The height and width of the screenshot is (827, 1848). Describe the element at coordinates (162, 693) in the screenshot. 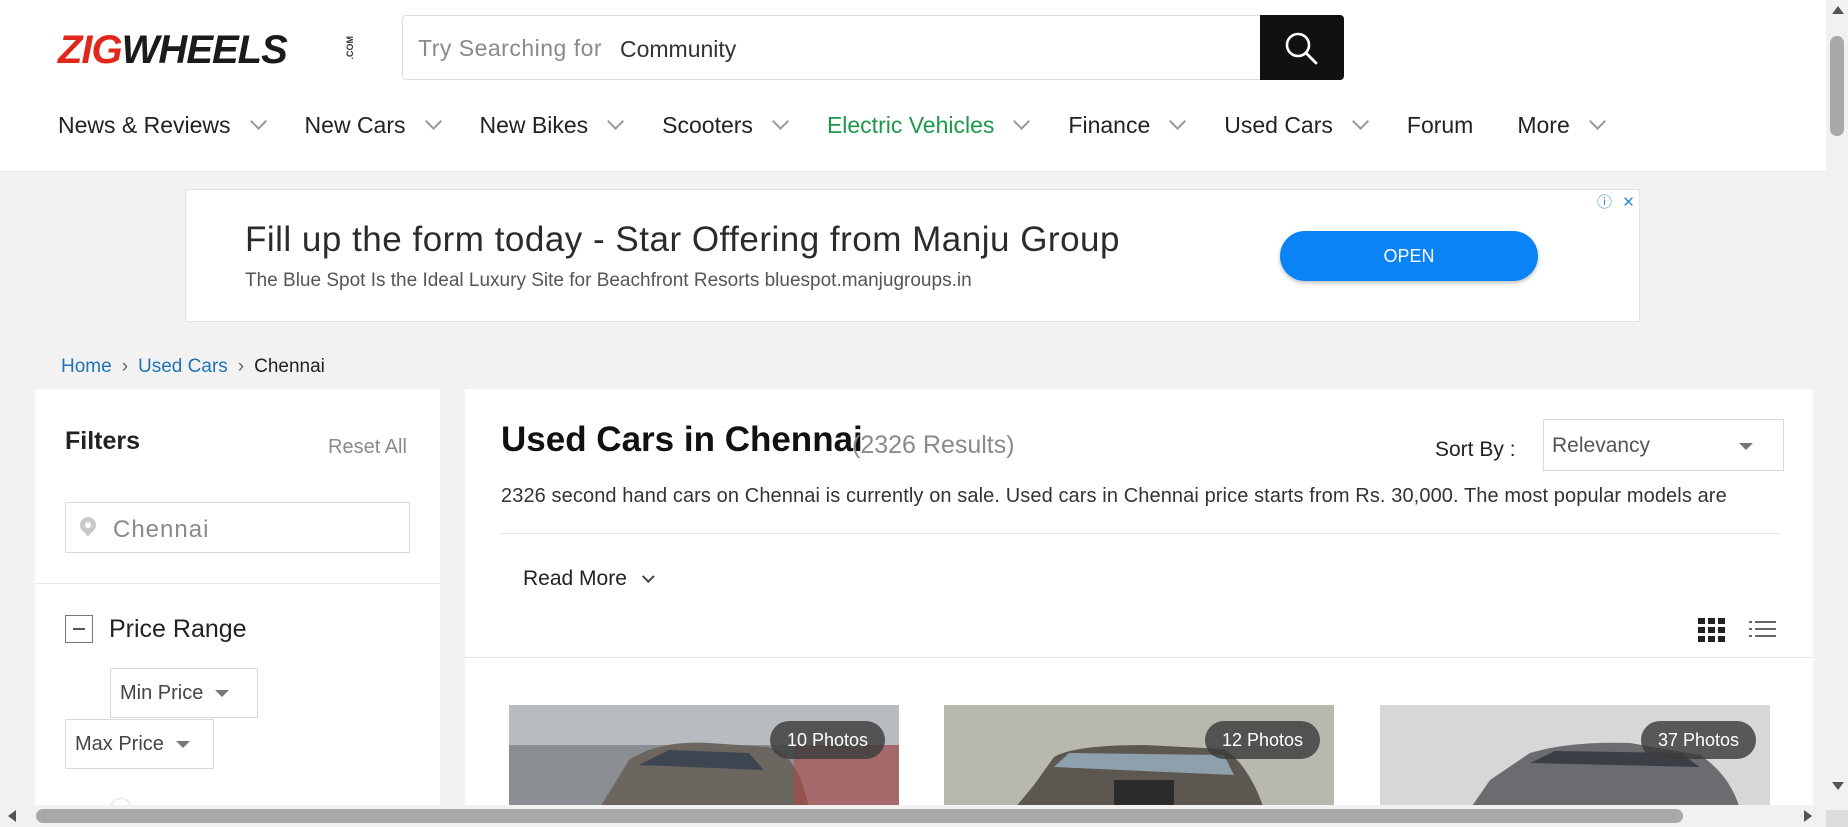

I see `min-price-label: Min Price` at that location.